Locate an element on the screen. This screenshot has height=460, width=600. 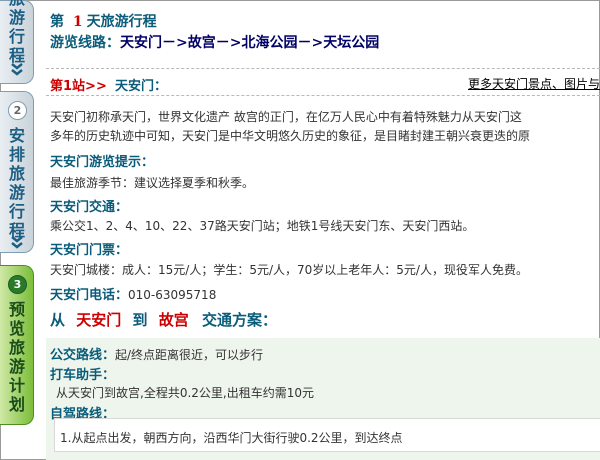
step-3-tab: 3 预 览 旅 游 计 划 is located at coordinates (17, 345).